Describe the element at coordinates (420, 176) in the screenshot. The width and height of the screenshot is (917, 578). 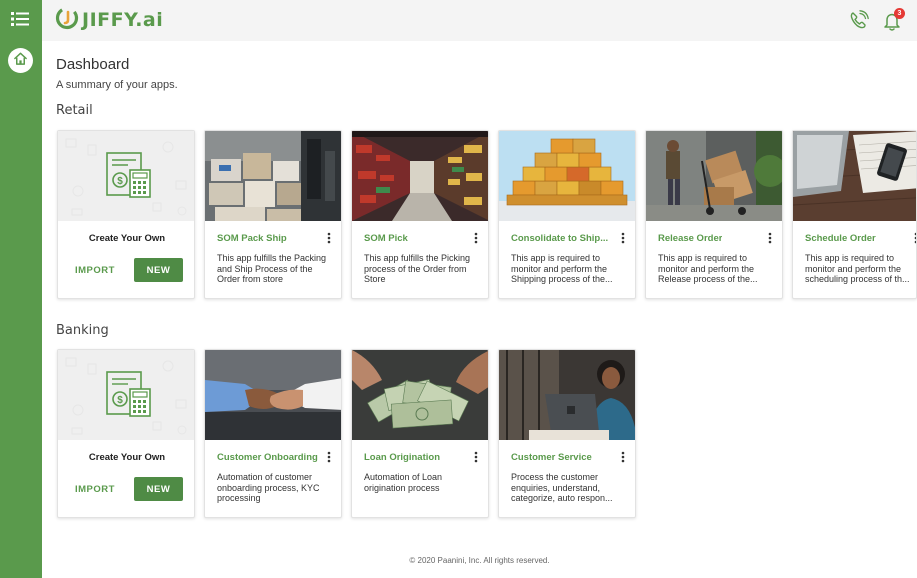
I see `app-thumbnail-store-aisle` at that location.